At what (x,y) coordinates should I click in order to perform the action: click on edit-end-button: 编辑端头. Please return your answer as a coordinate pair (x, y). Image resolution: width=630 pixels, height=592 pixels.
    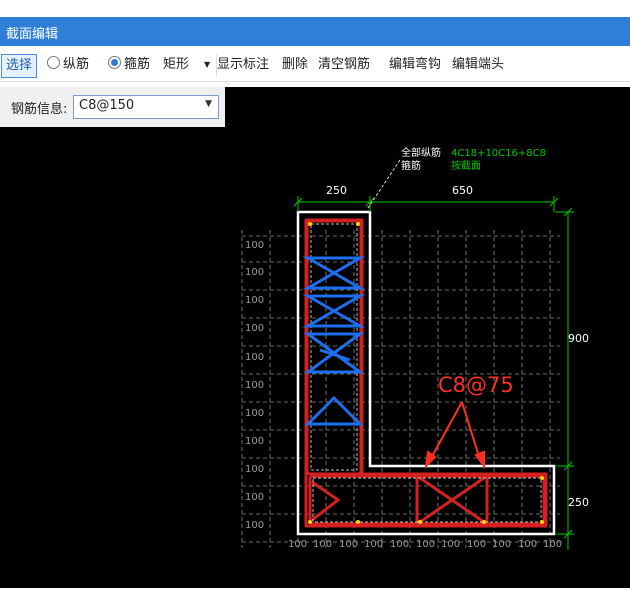
    Looking at the image, I should click on (478, 65).